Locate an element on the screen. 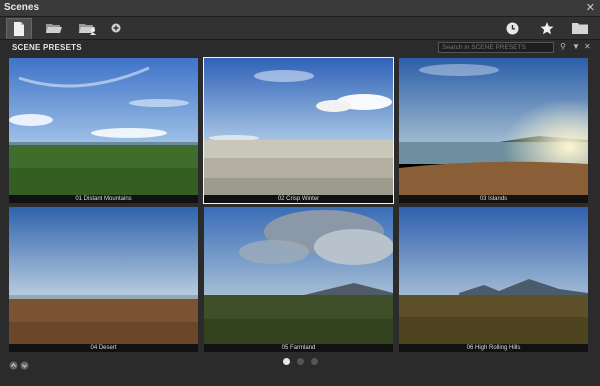  preset-tile: 05 Farmland is located at coordinates (298, 279).